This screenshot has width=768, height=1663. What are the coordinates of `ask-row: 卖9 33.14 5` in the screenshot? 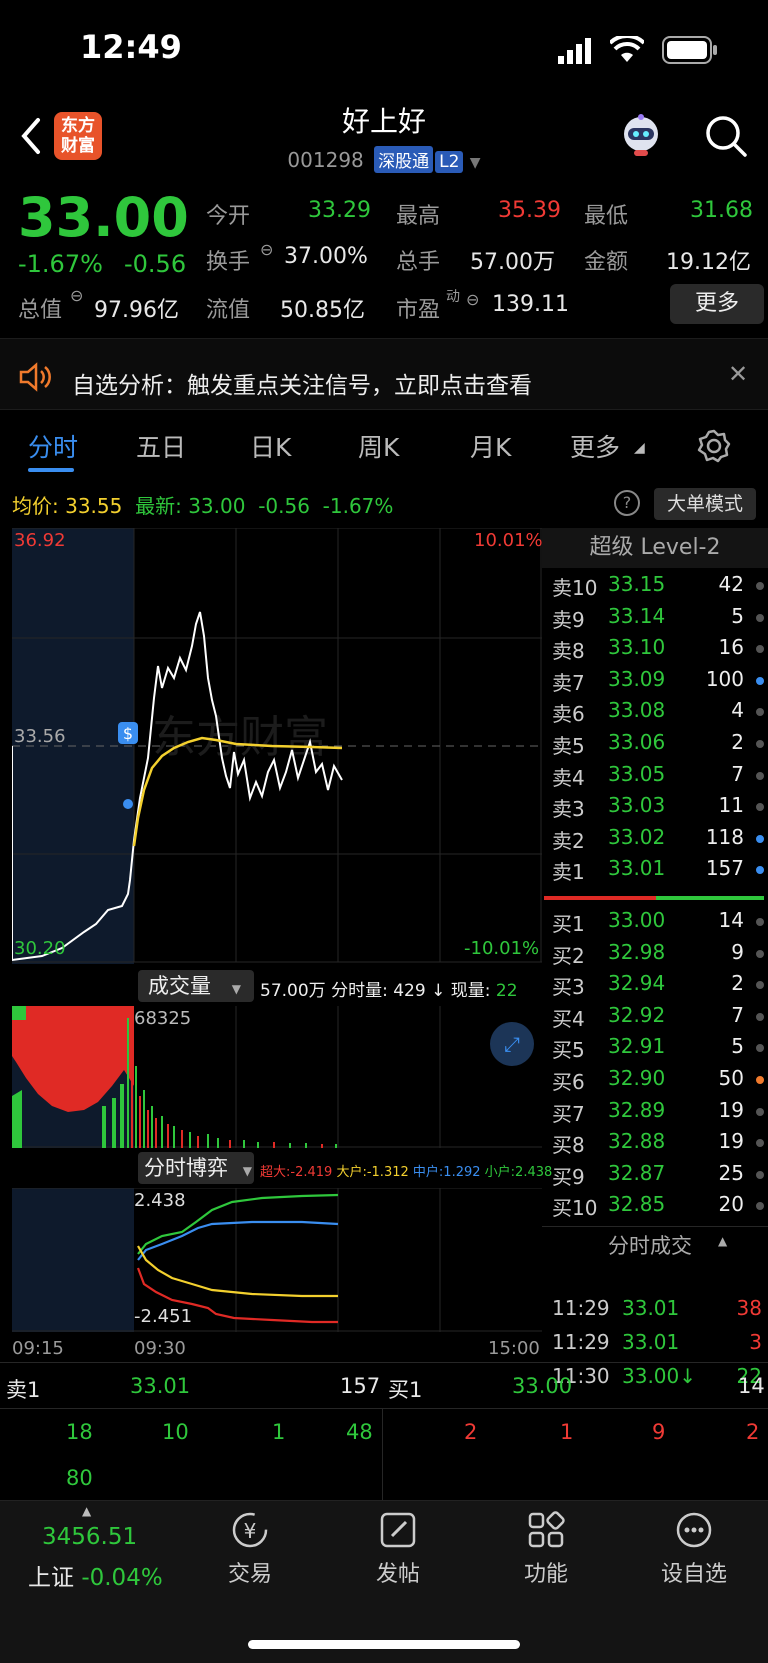 It's located at (660, 619).